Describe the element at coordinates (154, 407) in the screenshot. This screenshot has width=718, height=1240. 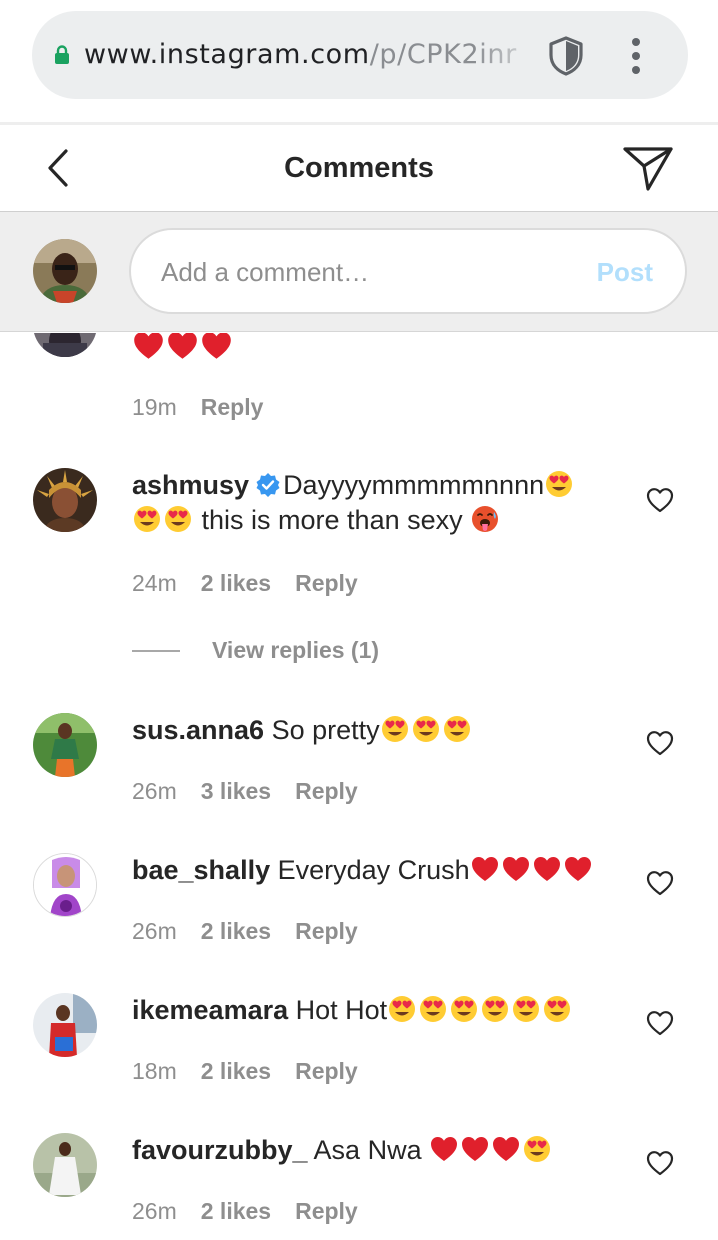
I see `comment-time: 19m` at that location.